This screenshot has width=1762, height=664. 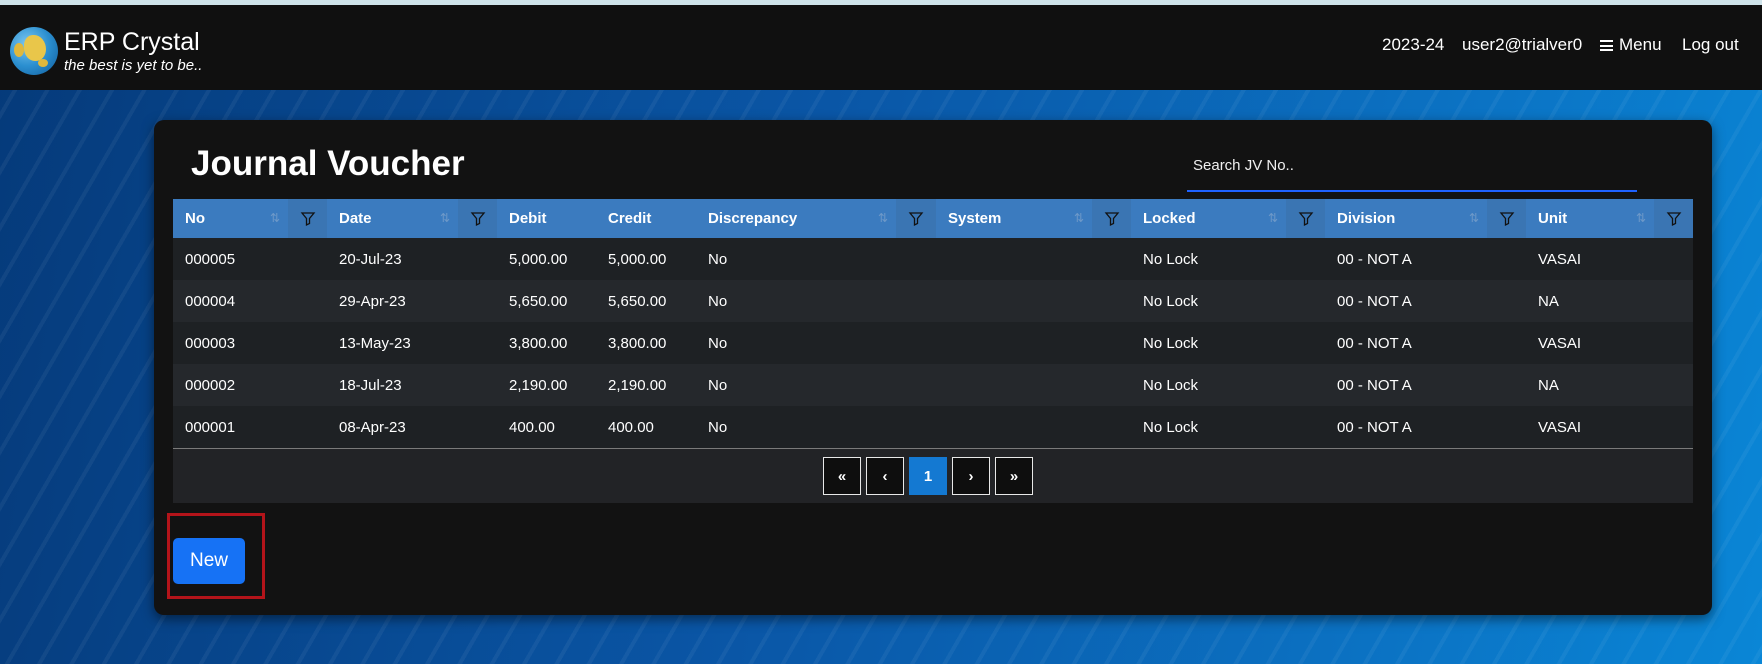 What do you see at coordinates (1305, 218) in the screenshot?
I see `filter-locked-button` at bounding box center [1305, 218].